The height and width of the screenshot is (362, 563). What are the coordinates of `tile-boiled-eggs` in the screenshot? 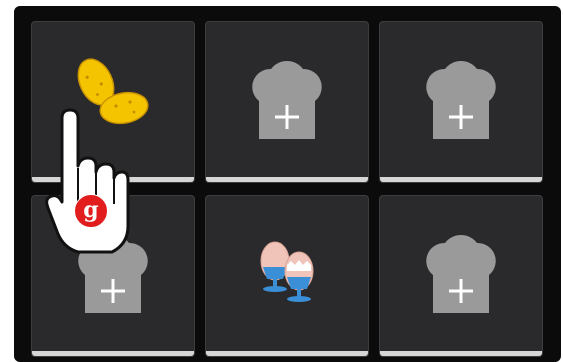 It's located at (287, 276).